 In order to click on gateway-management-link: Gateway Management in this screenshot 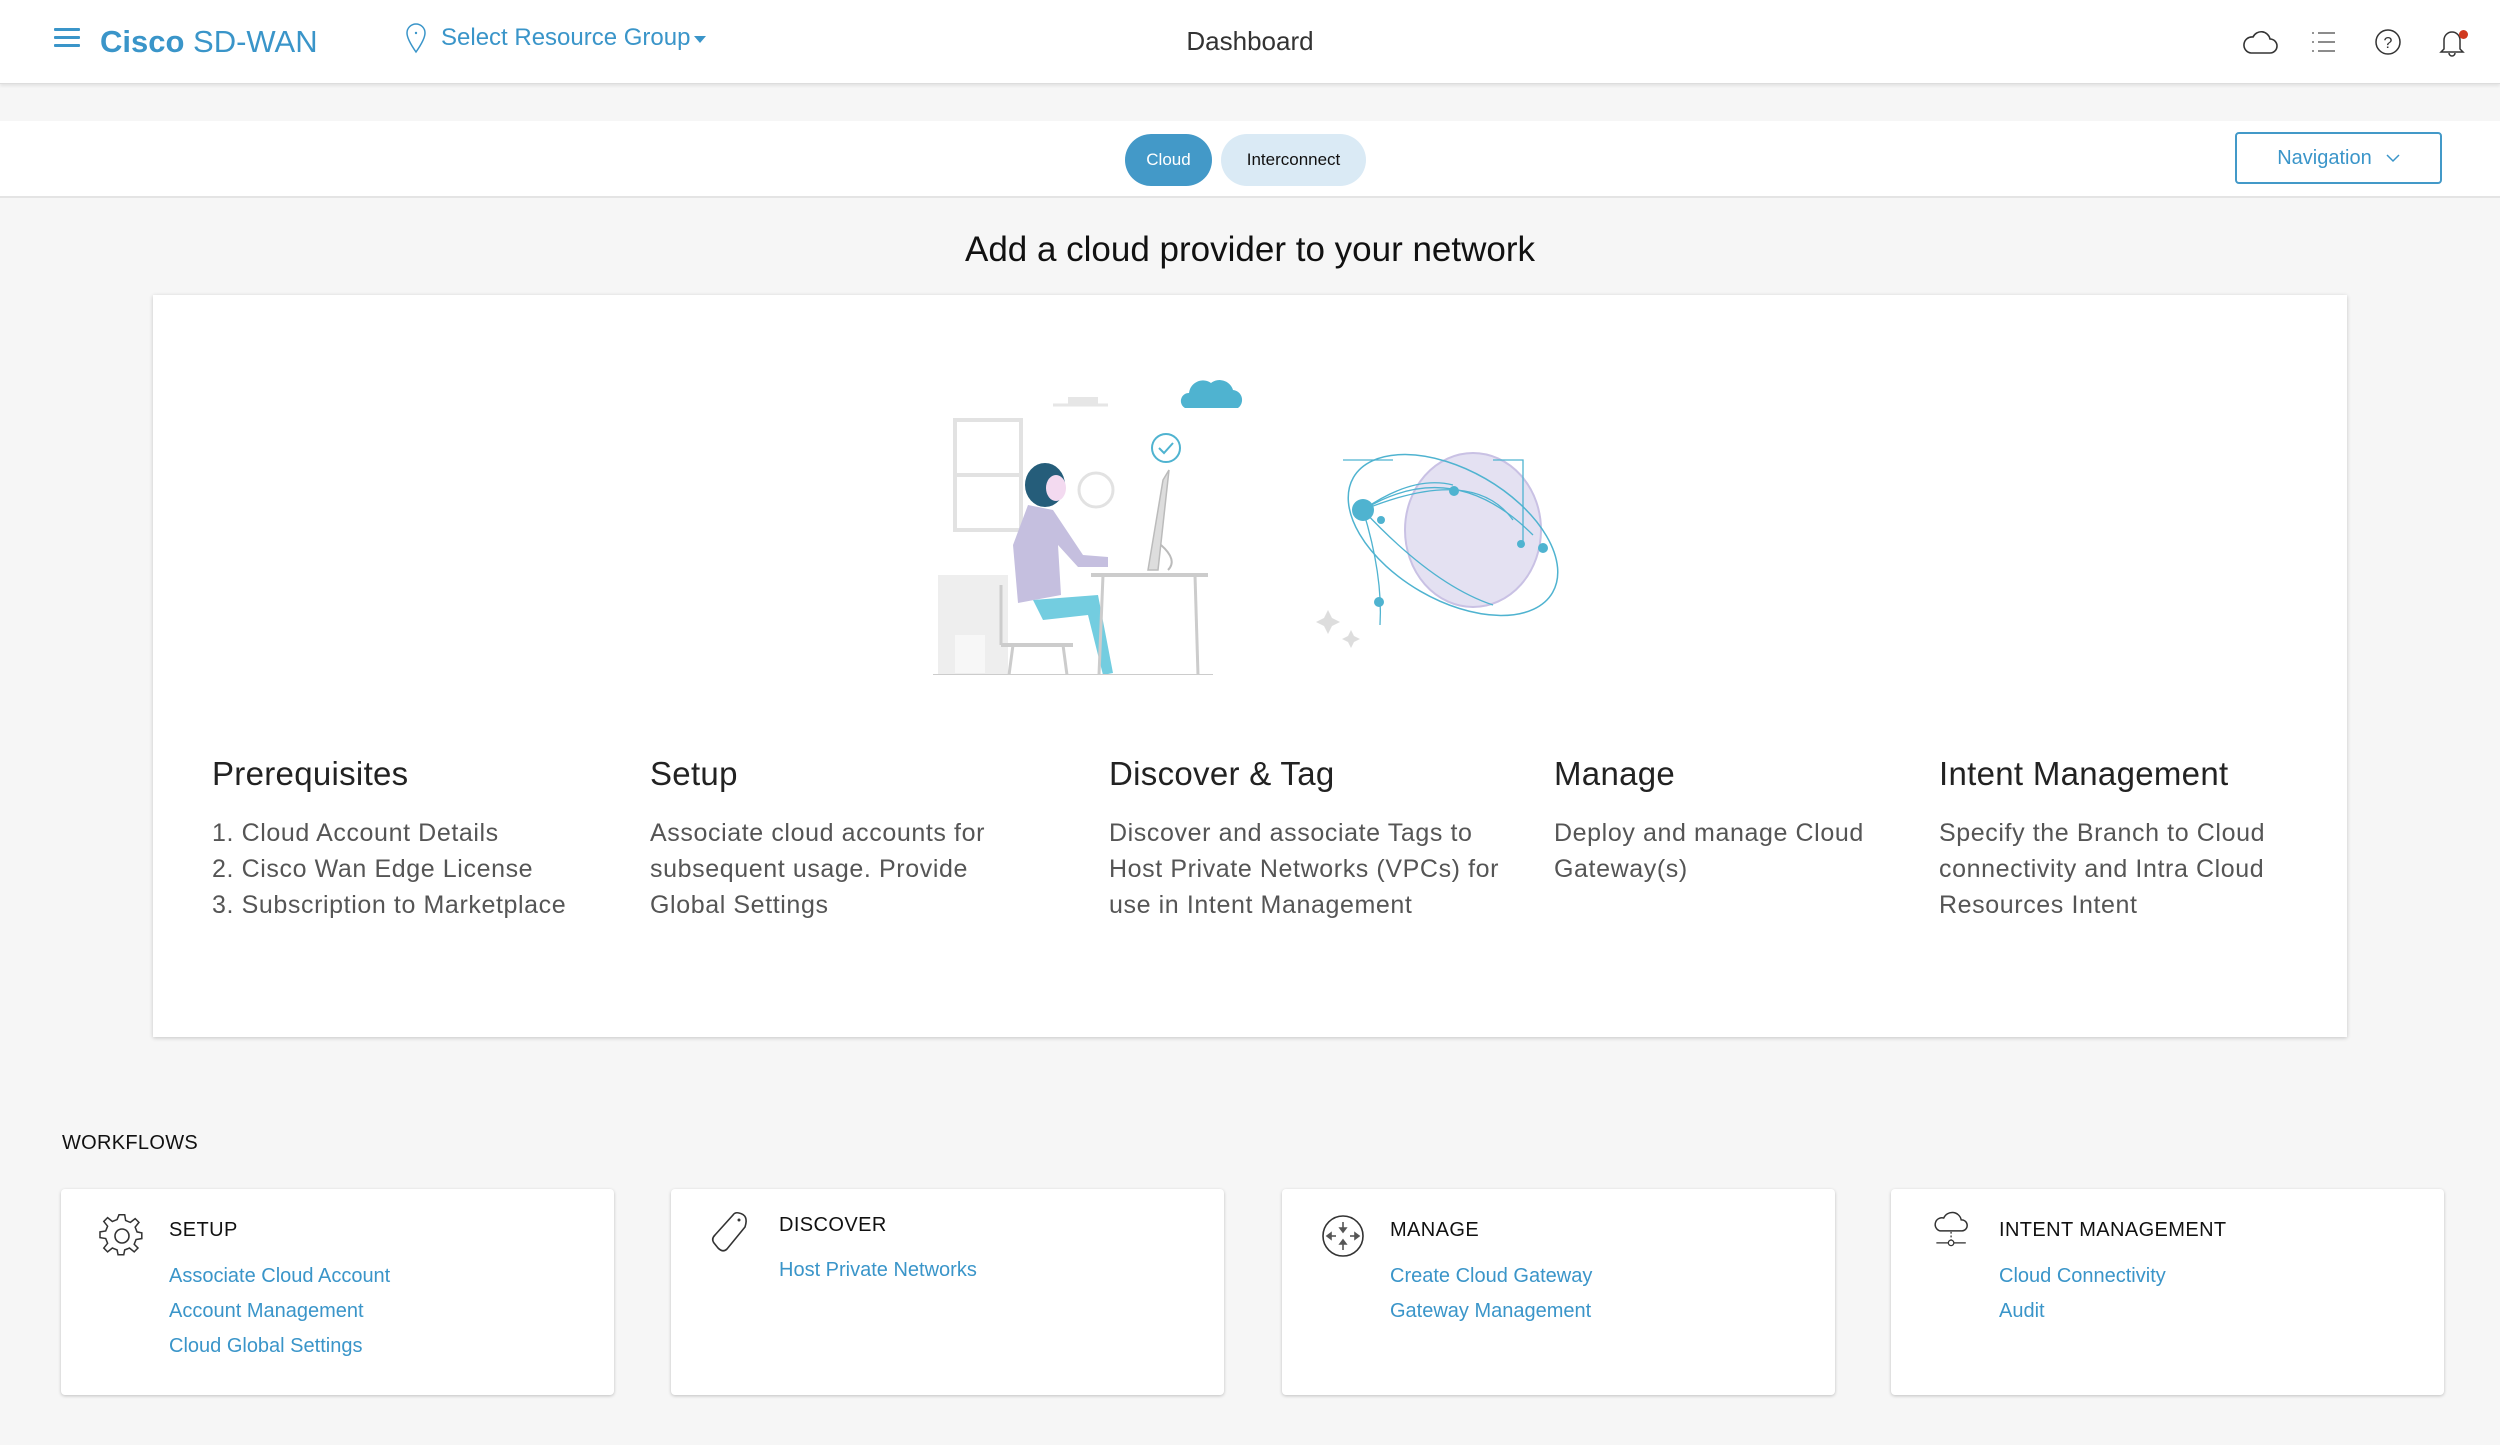, I will do `click(1491, 1311)`.